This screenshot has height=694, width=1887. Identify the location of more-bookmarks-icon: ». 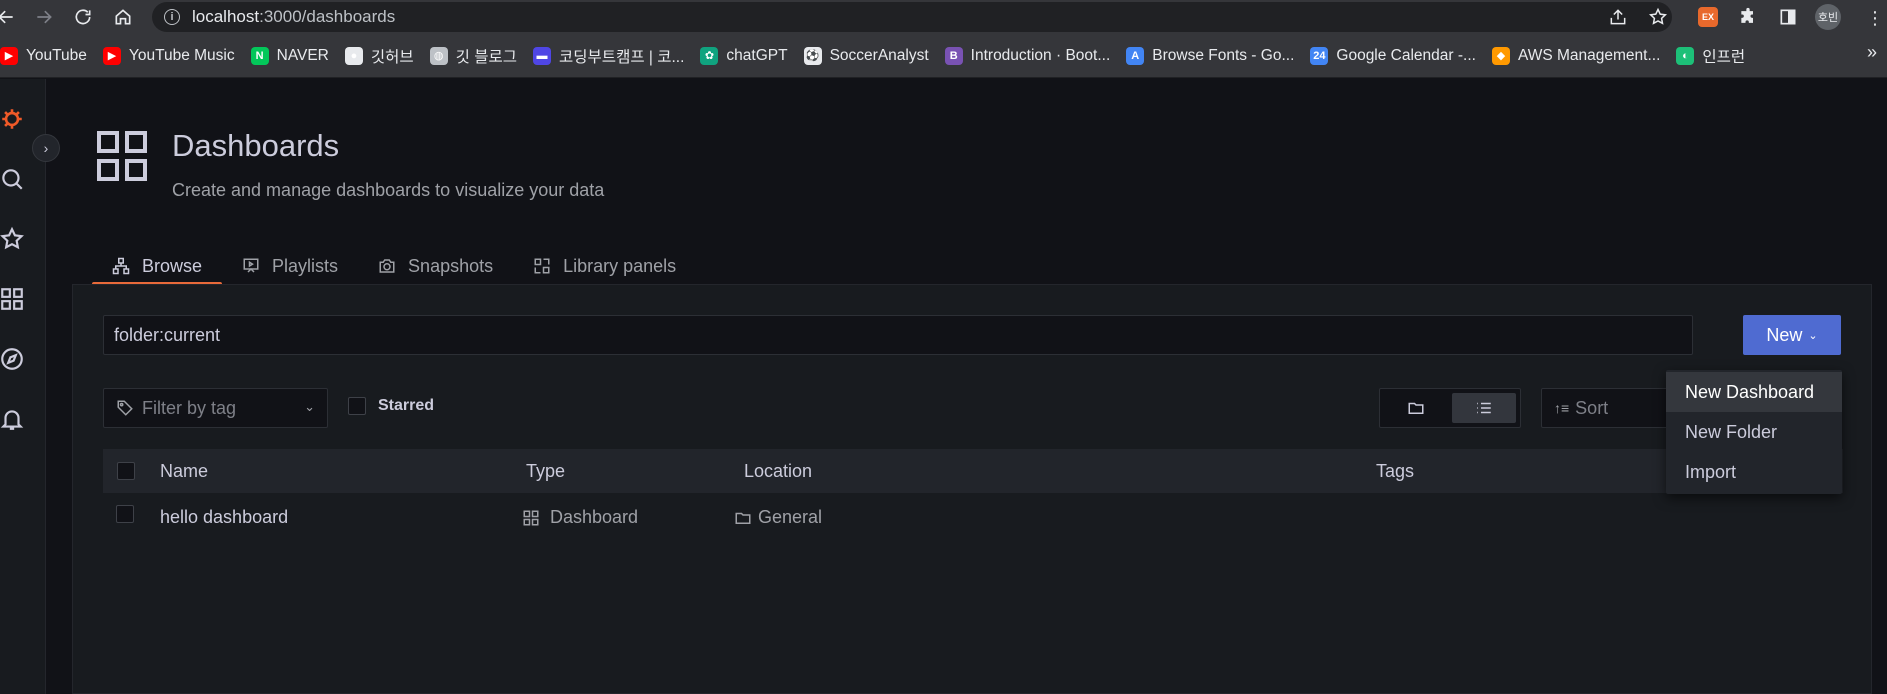
(1872, 52).